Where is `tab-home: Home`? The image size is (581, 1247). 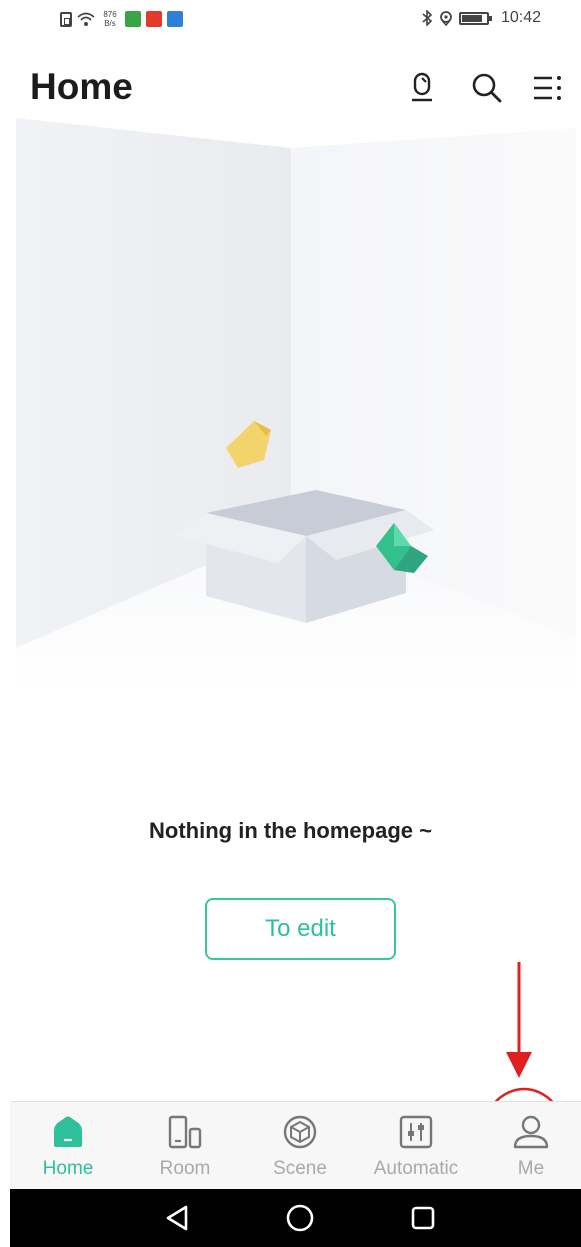
tab-home: Home is located at coordinates (68, 1146).